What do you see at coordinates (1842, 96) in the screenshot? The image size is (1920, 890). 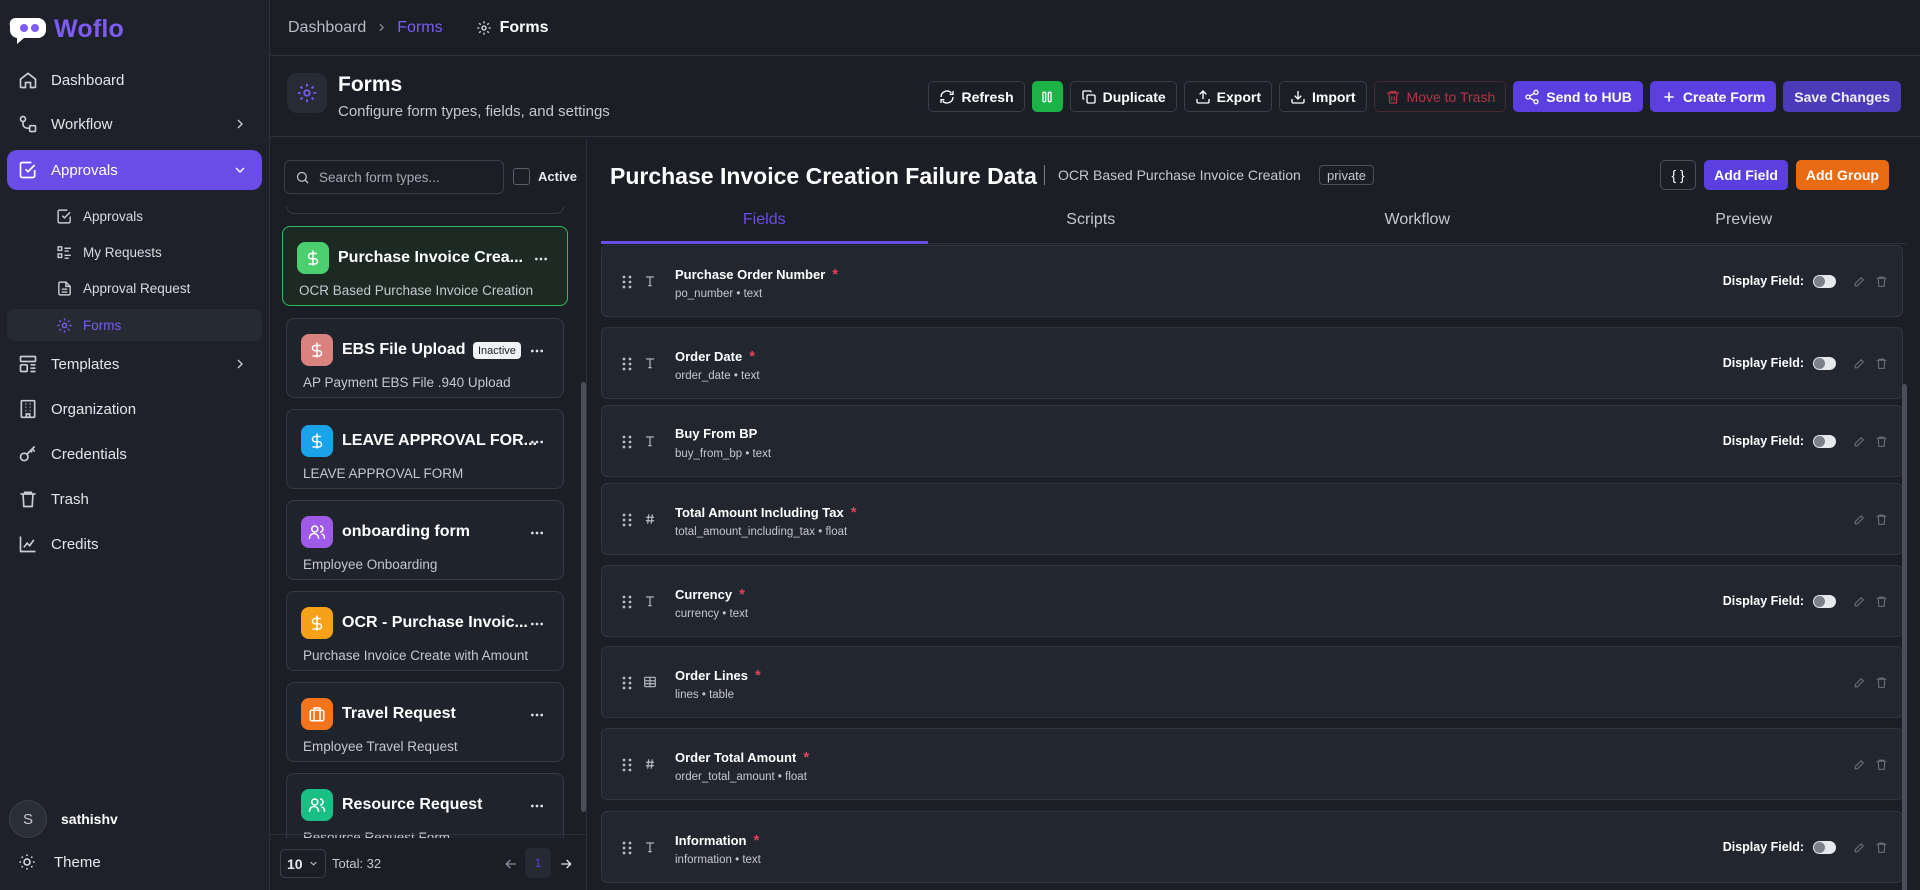 I see `save-changes-button: Save Changes` at bounding box center [1842, 96].